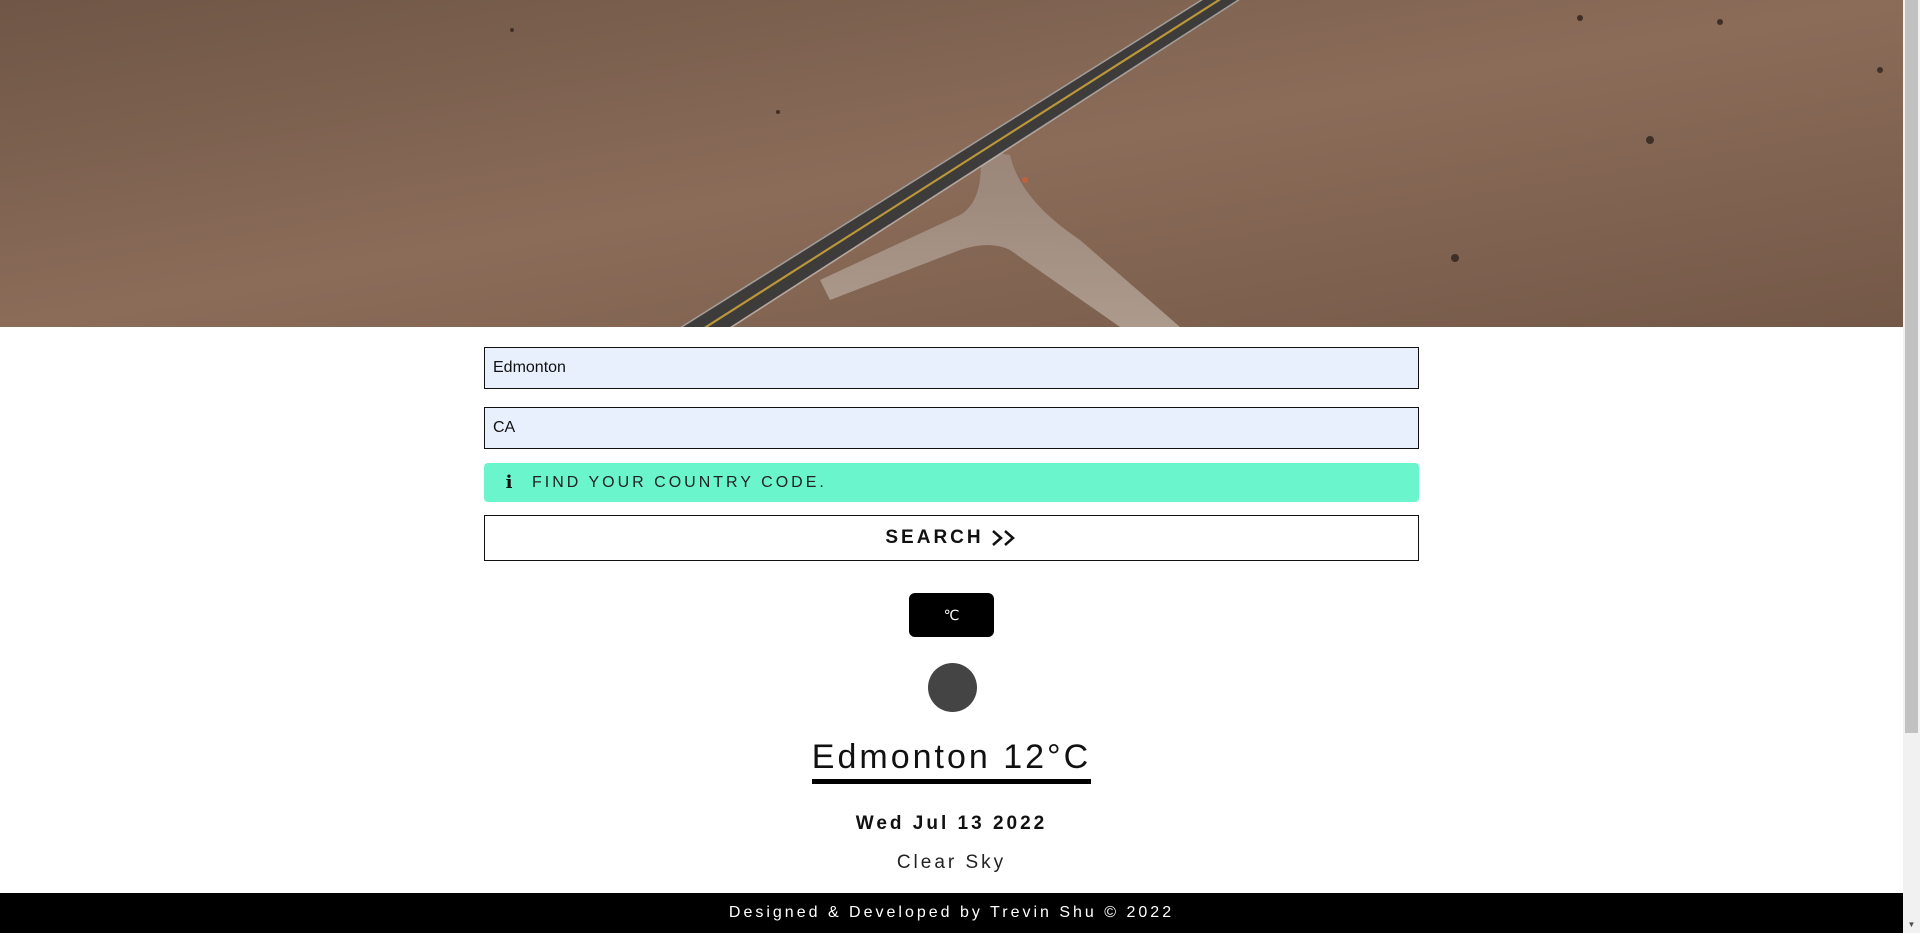  I want to click on double-chevron-right-icon, so click(1004, 538).